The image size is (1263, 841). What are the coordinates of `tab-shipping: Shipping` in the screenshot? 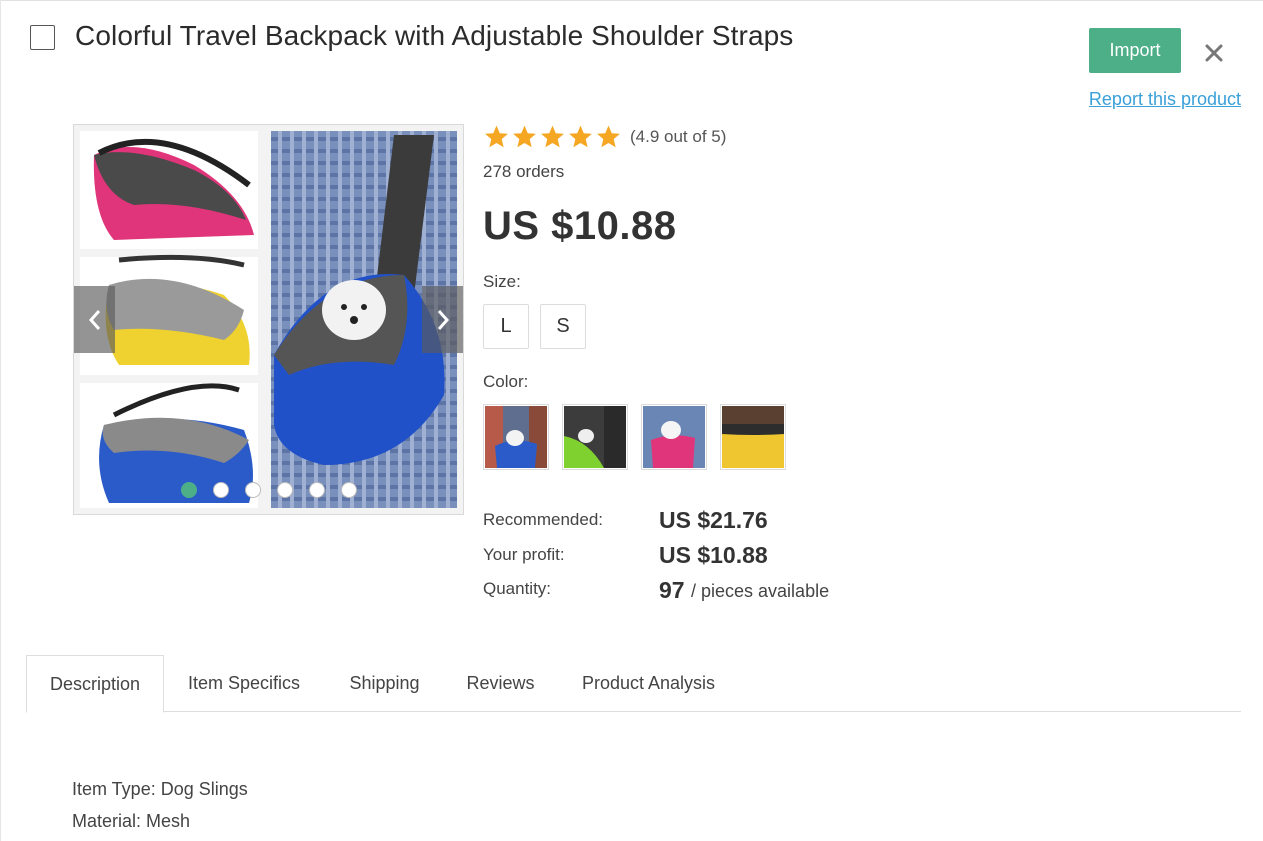 It's located at (384, 683).